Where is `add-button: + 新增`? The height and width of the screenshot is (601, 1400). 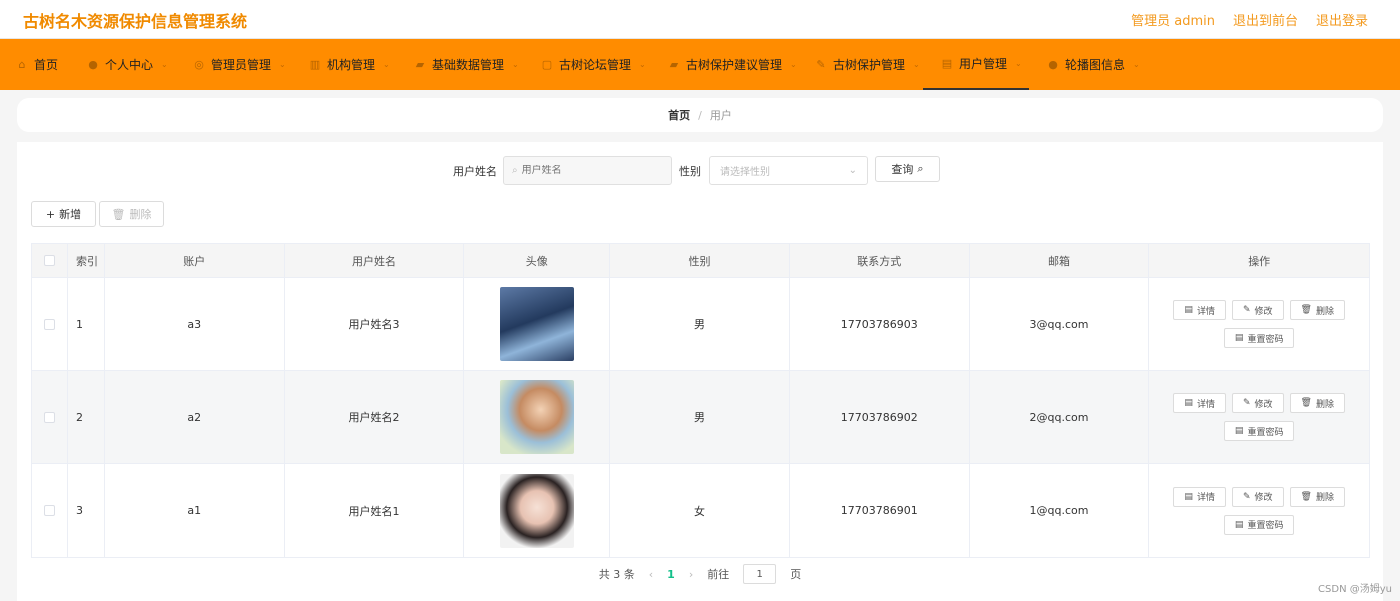 add-button: + 新增 is located at coordinates (63, 214).